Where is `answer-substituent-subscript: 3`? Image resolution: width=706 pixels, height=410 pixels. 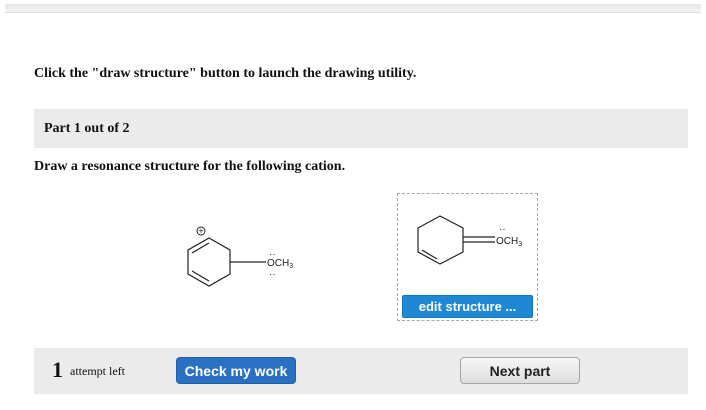 answer-substituent-subscript: 3 is located at coordinates (520, 244).